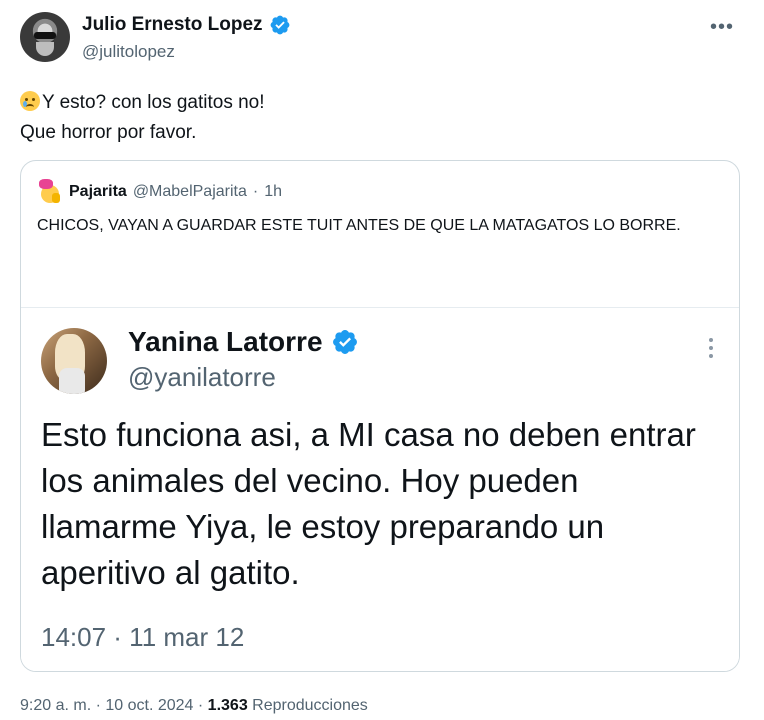 This screenshot has width=764, height=720. I want to click on tweet-line-1-text: Y esto? con los gatitos no!, so click(153, 102).